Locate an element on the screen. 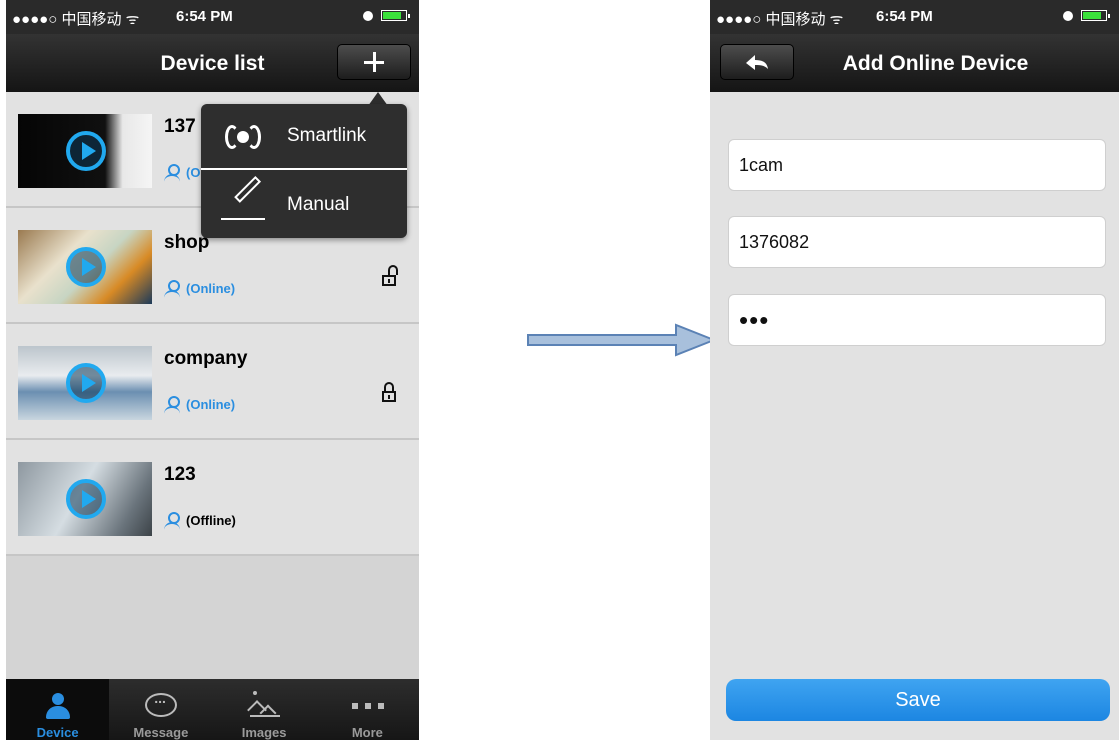  tab-label: Device is located at coordinates (57, 732).